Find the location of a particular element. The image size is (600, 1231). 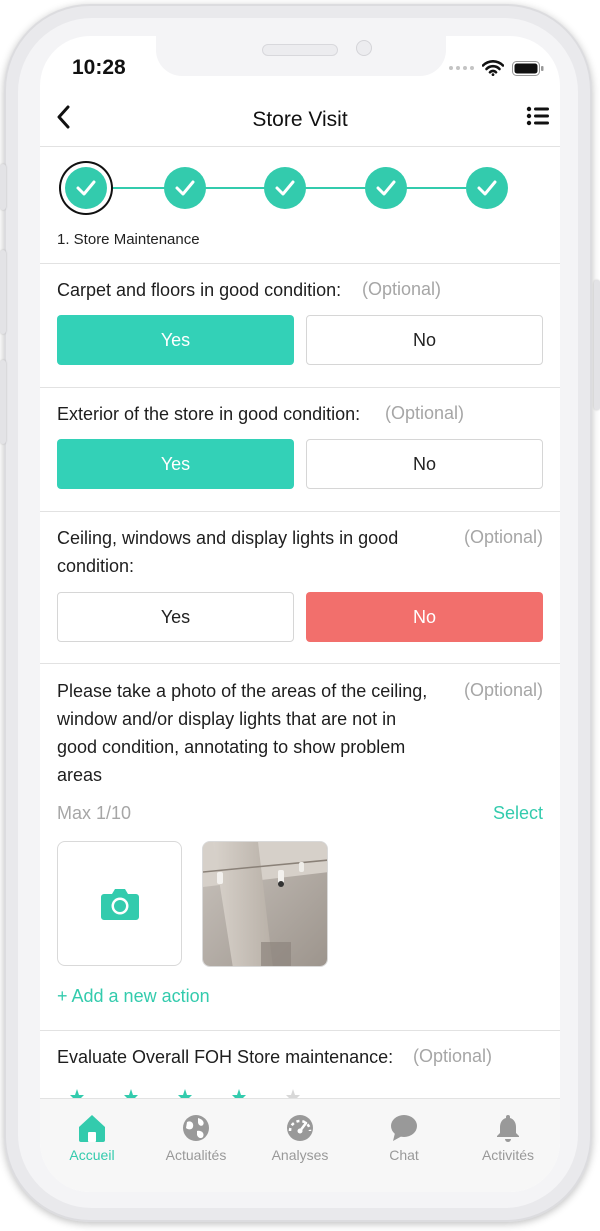

question-text: Exterior of the store in good condition: is located at coordinates (209, 414).